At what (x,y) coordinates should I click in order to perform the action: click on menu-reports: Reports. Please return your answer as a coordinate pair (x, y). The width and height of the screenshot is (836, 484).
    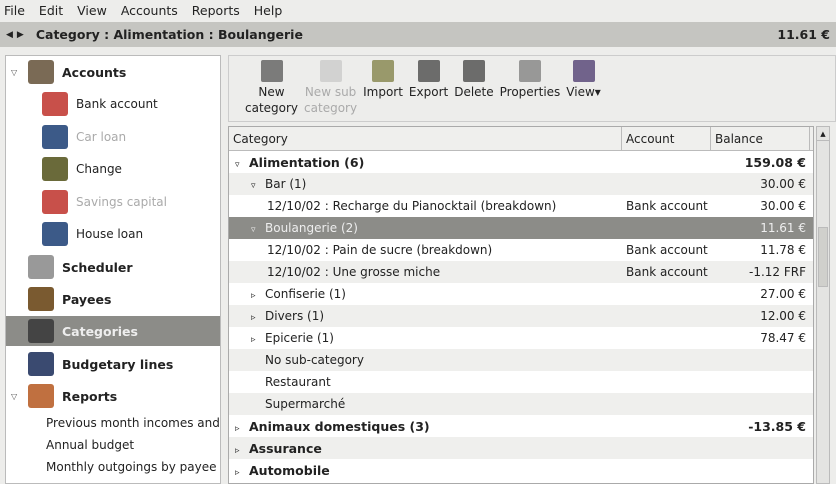
    Looking at the image, I should click on (216, 10).